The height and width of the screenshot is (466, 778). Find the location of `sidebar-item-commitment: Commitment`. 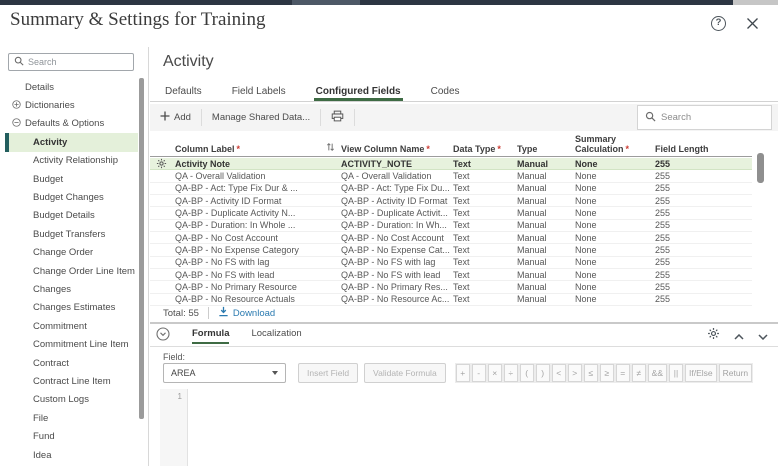

sidebar-item-commitment: Commitment is located at coordinates (71, 326).